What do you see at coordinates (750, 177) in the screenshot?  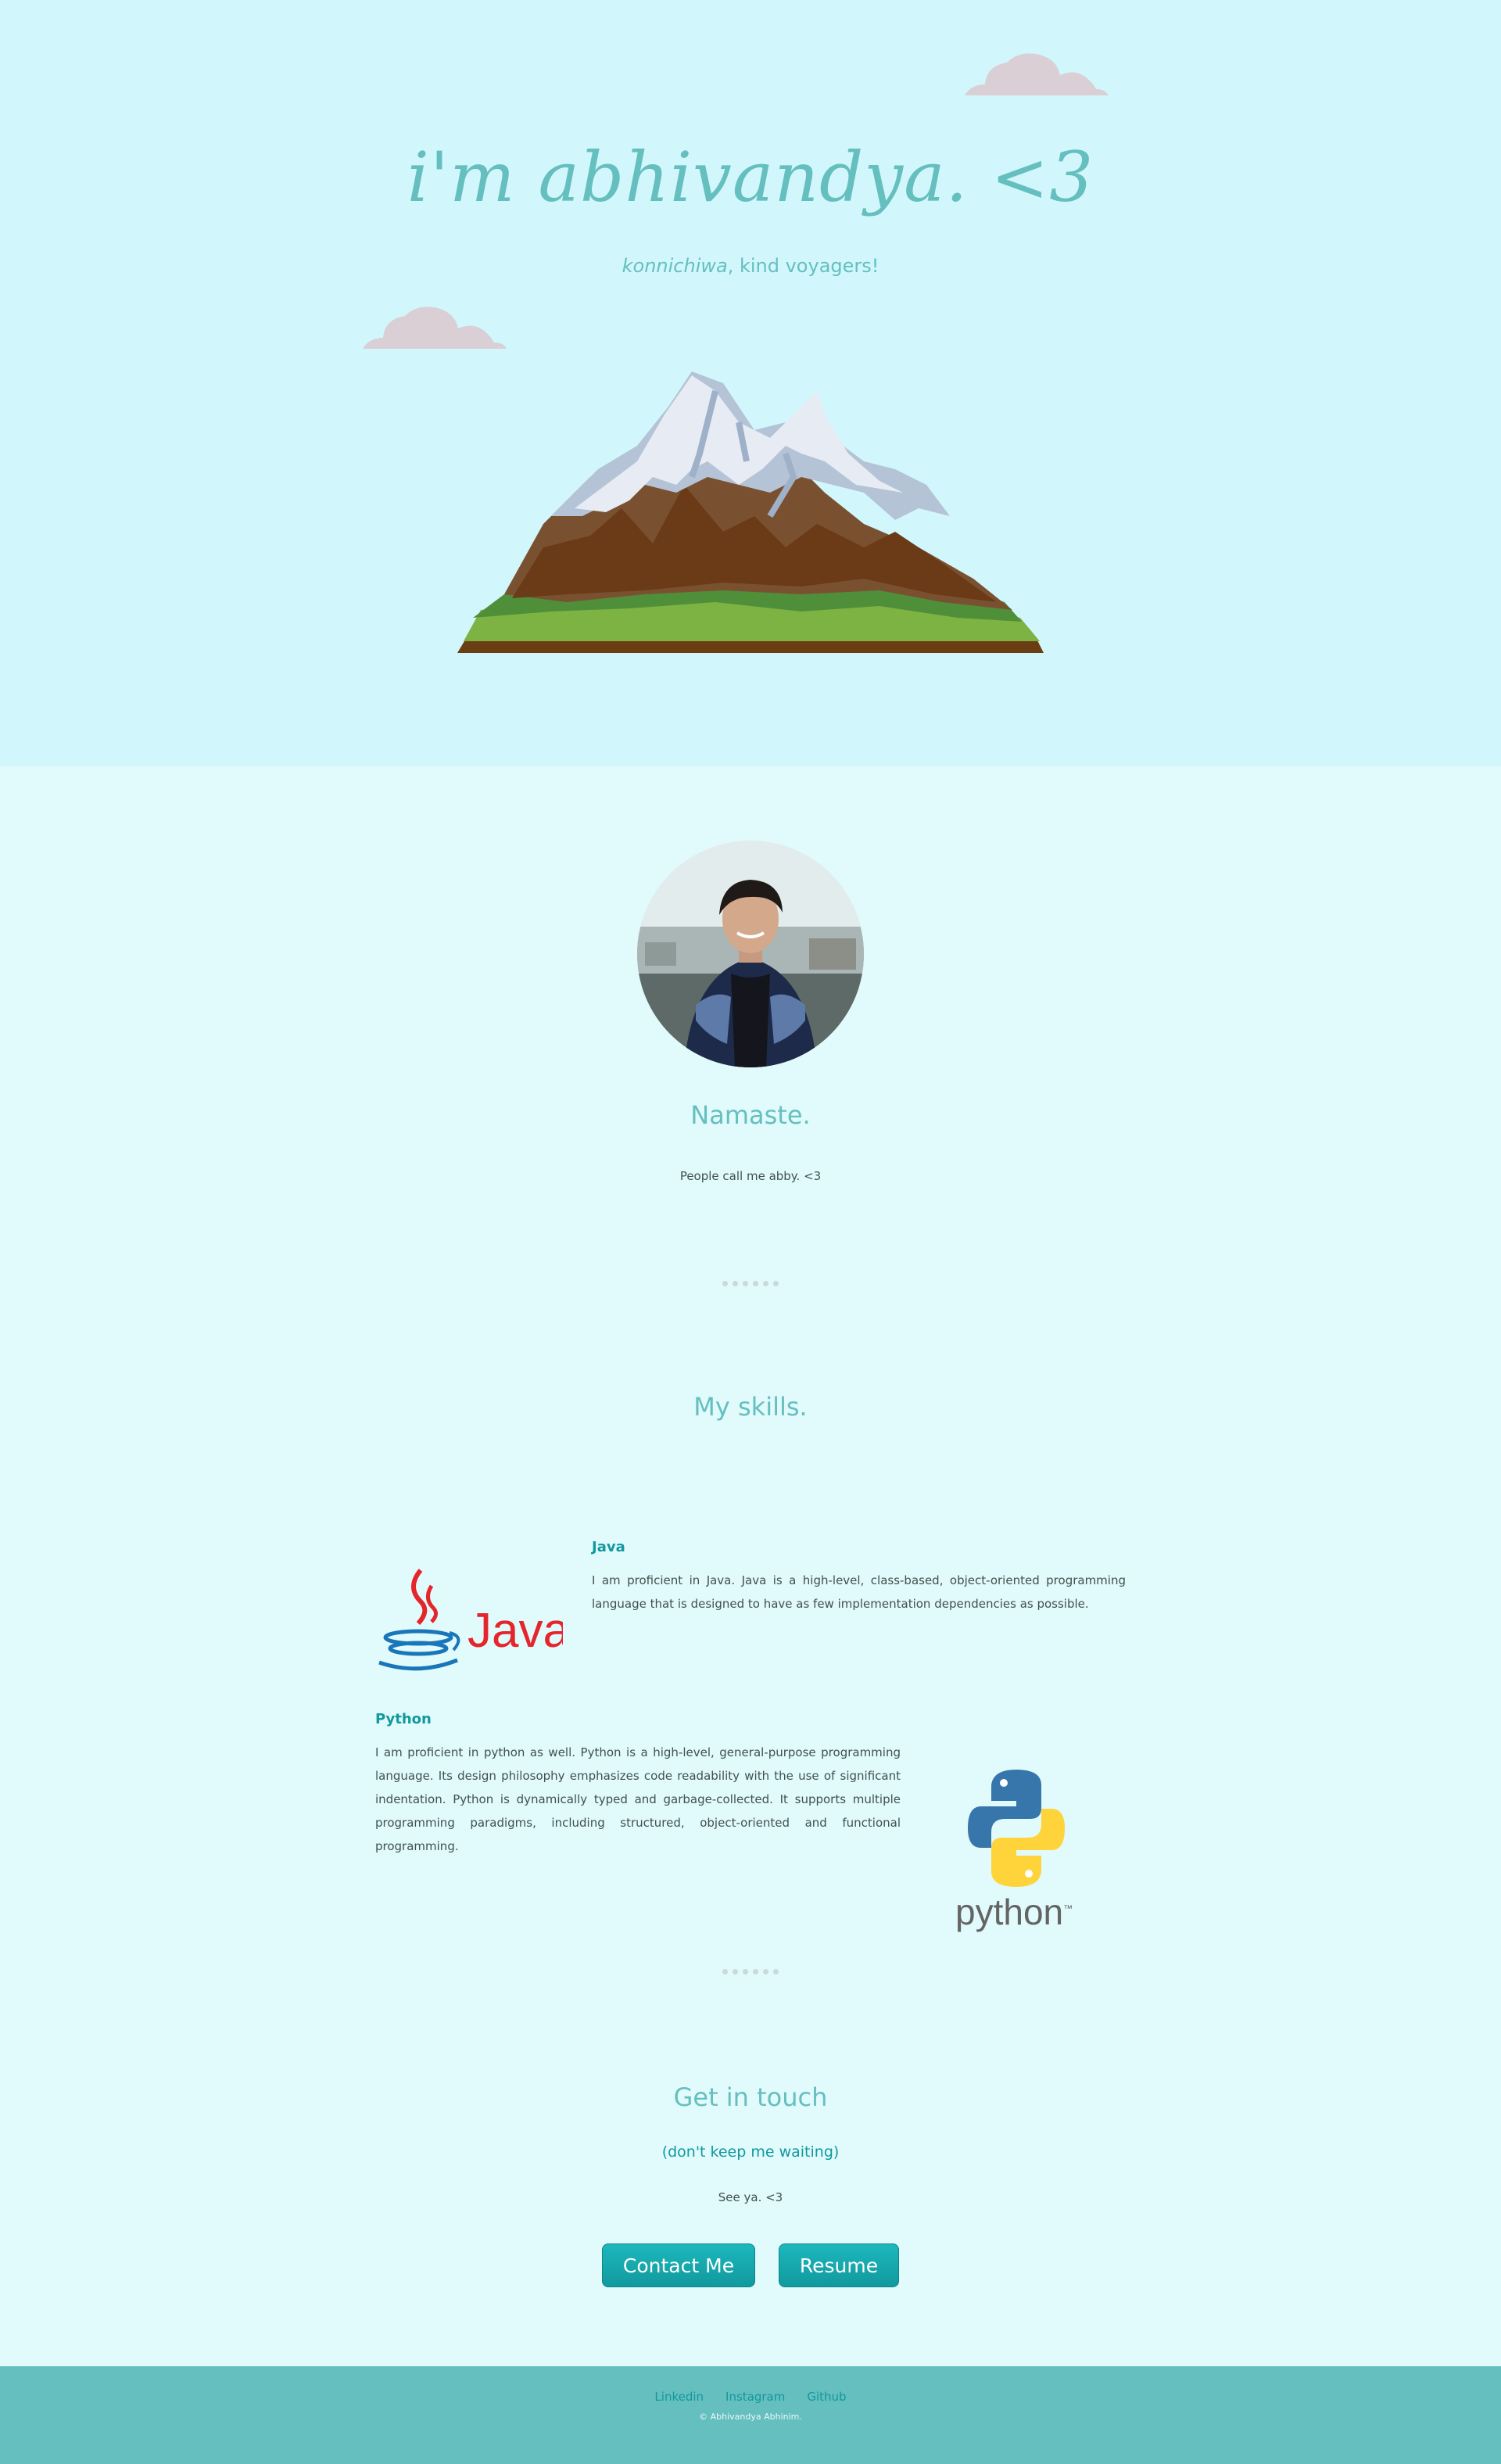 I see `hero-title: i'm abhivandya. <3` at bounding box center [750, 177].